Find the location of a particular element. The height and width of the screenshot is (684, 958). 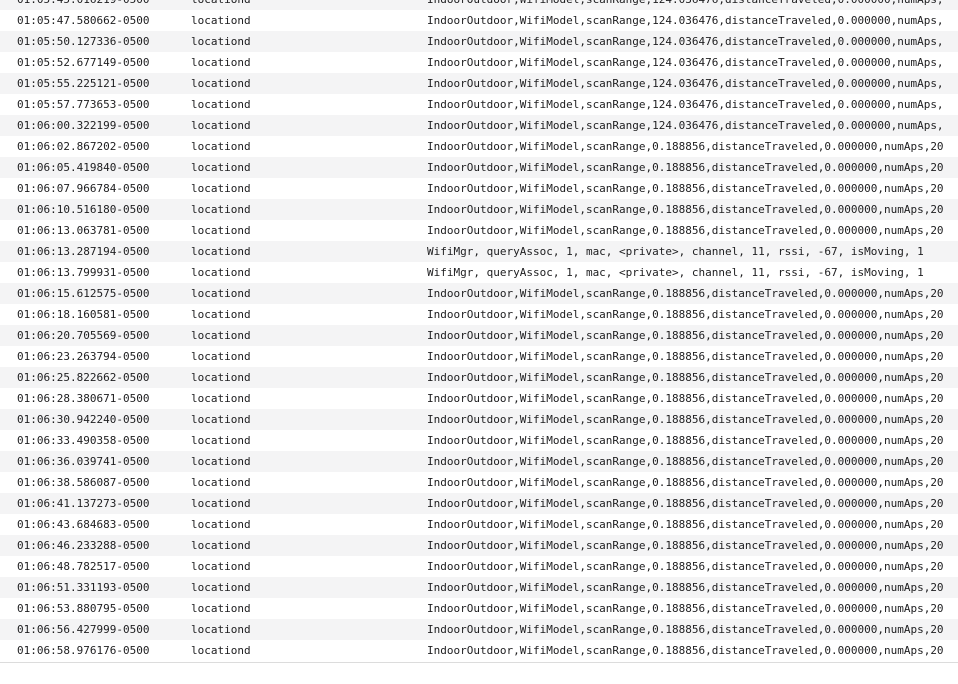

log-timestamp: 01:06:00.322199-0500 is located at coordinates (83, 125).